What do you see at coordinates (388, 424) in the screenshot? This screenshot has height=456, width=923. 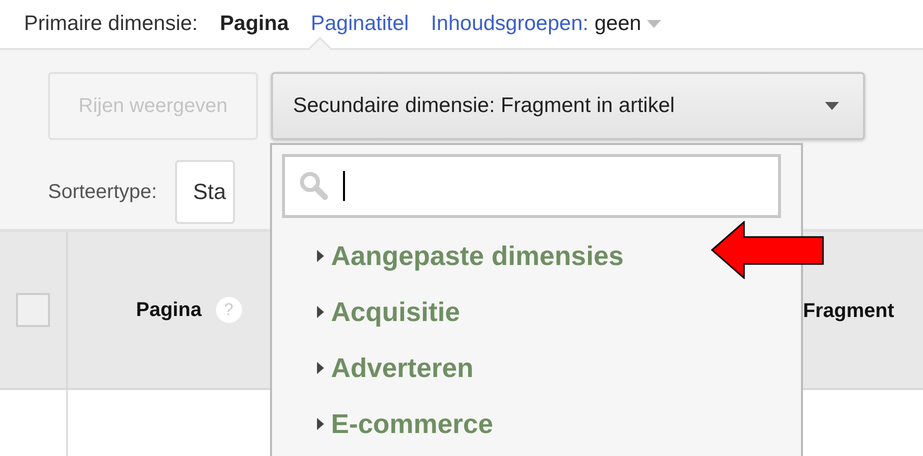 I see `dimension-category: E-commerce` at bounding box center [388, 424].